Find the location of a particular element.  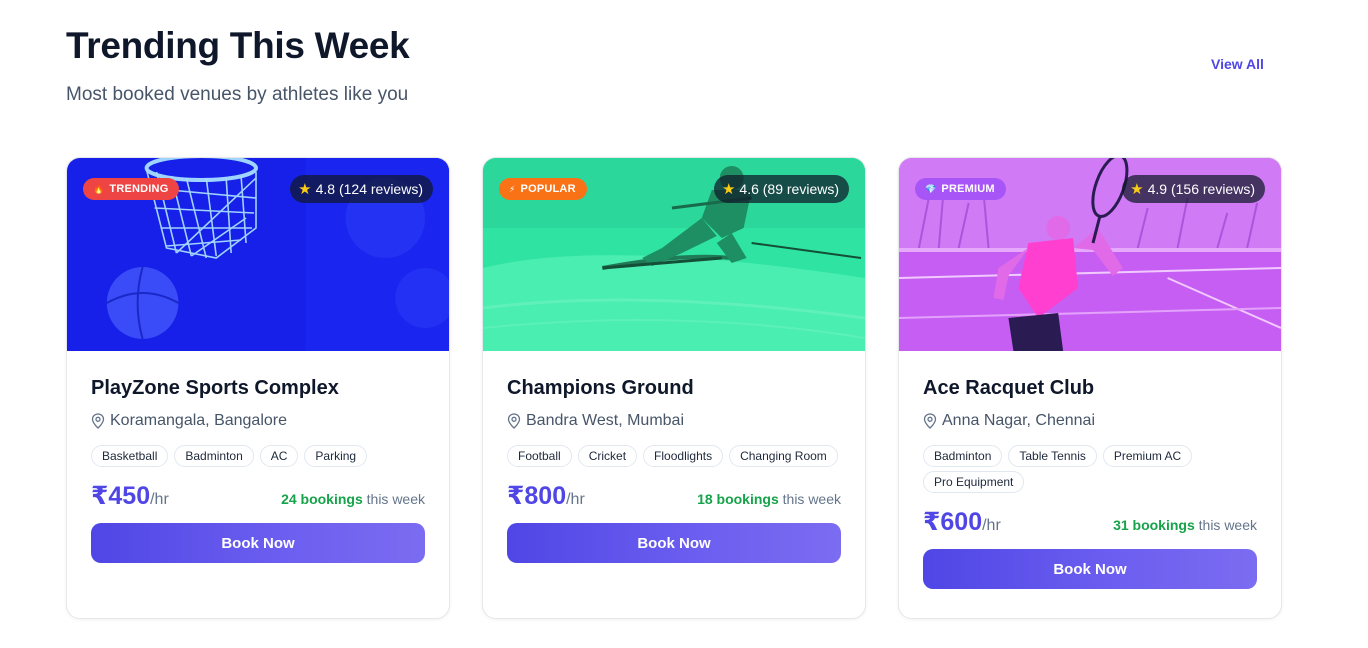

bookings-number: 24 bookings is located at coordinates (322, 499).